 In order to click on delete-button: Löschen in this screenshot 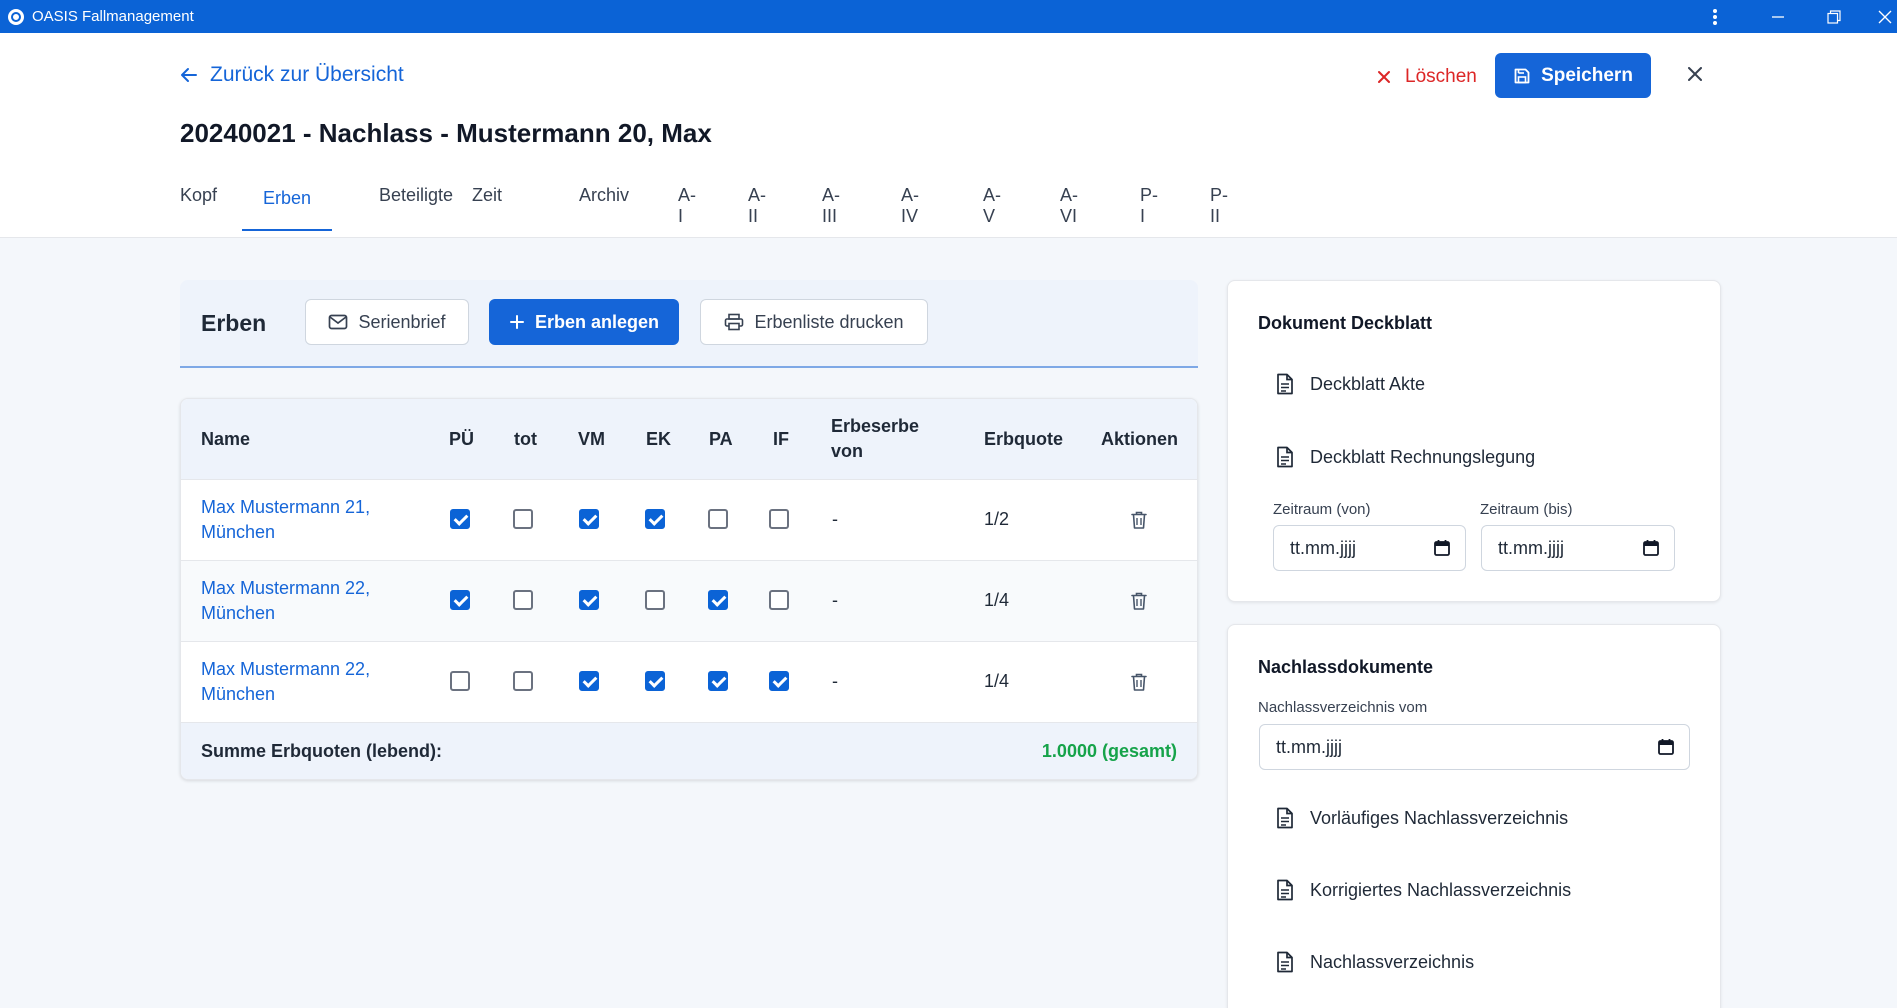, I will do `click(1427, 77)`.